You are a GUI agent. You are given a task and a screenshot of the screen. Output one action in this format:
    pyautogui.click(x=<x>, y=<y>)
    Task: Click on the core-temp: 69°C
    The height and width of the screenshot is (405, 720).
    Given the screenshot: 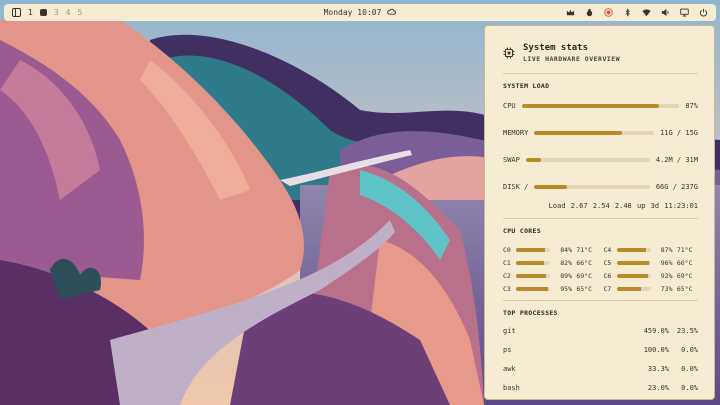 What is the action you would take?
    pyautogui.click(x=584, y=275)
    